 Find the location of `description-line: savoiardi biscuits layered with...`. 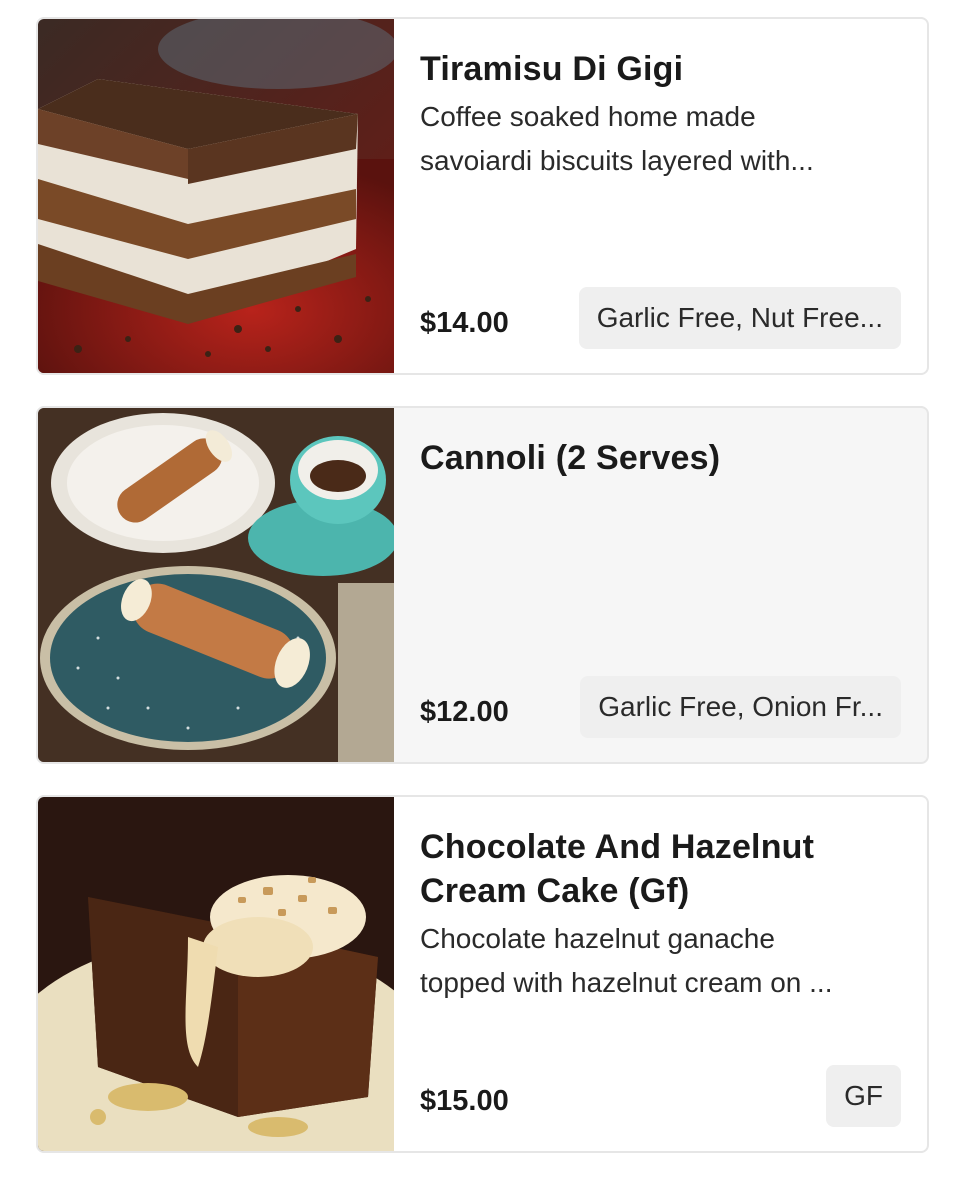

description-line: savoiardi biscuits layered with... is located at coordinates (617, 160).